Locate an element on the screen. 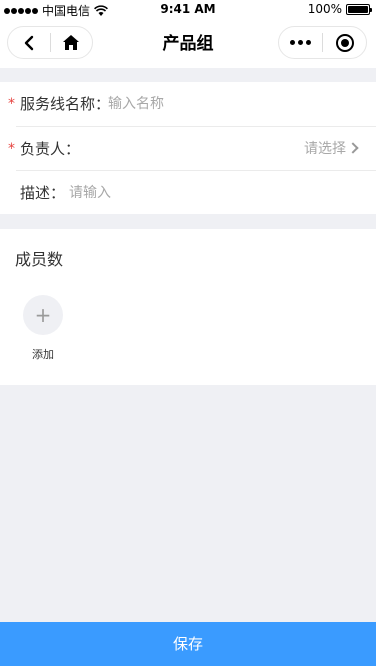 The height and width of the screenshot is (666, 376). battery-fill is located at coordinates (358, 9).